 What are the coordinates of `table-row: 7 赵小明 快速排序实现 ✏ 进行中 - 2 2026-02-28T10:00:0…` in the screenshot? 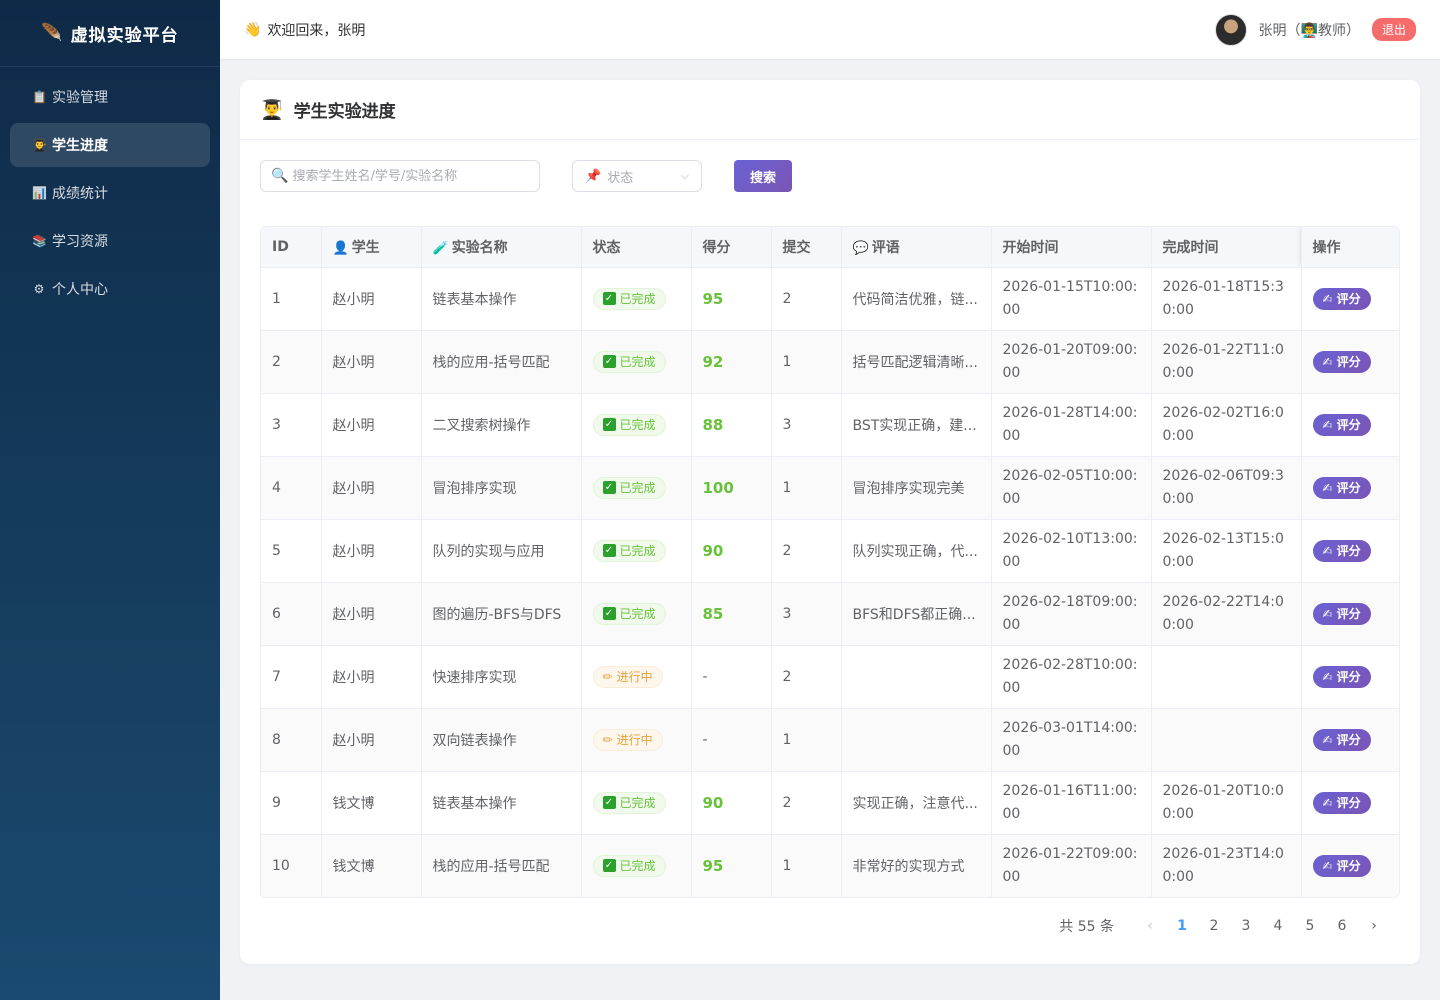 It's located at (830, 677).